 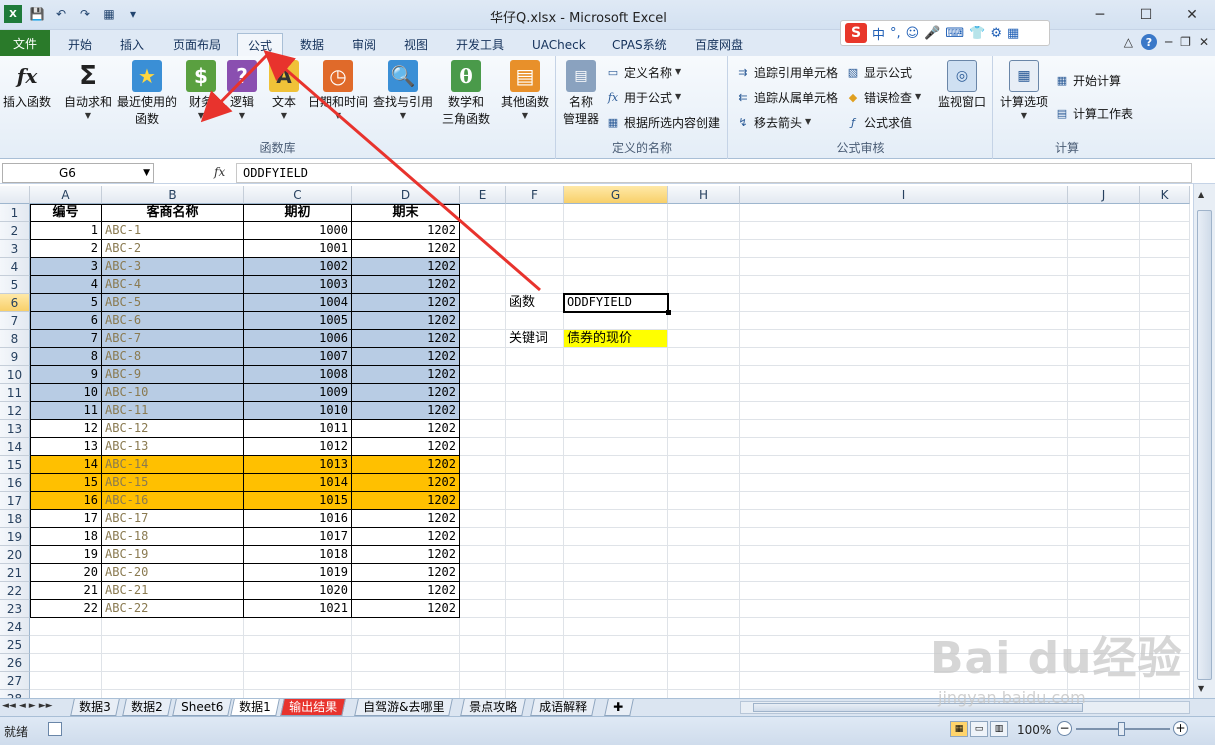 I want to click on cell-a24, so click(x=66, y=627).